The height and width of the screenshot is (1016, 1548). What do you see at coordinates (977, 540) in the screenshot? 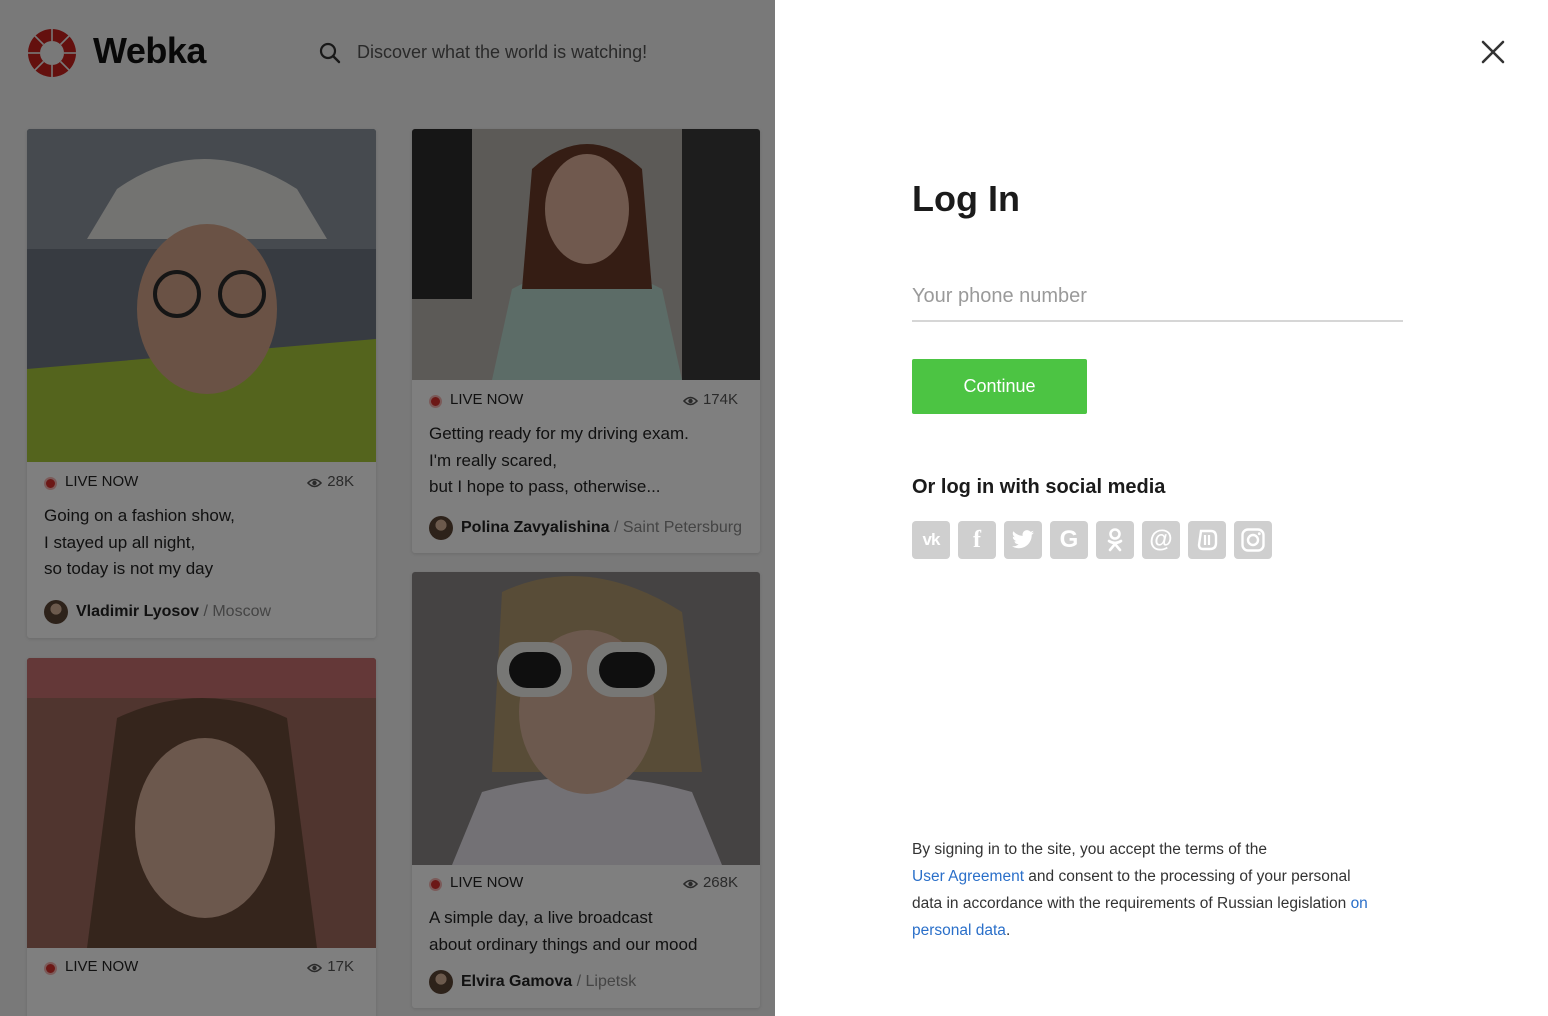
I see `facebook-icon: f` at bounding box center [977, 540].